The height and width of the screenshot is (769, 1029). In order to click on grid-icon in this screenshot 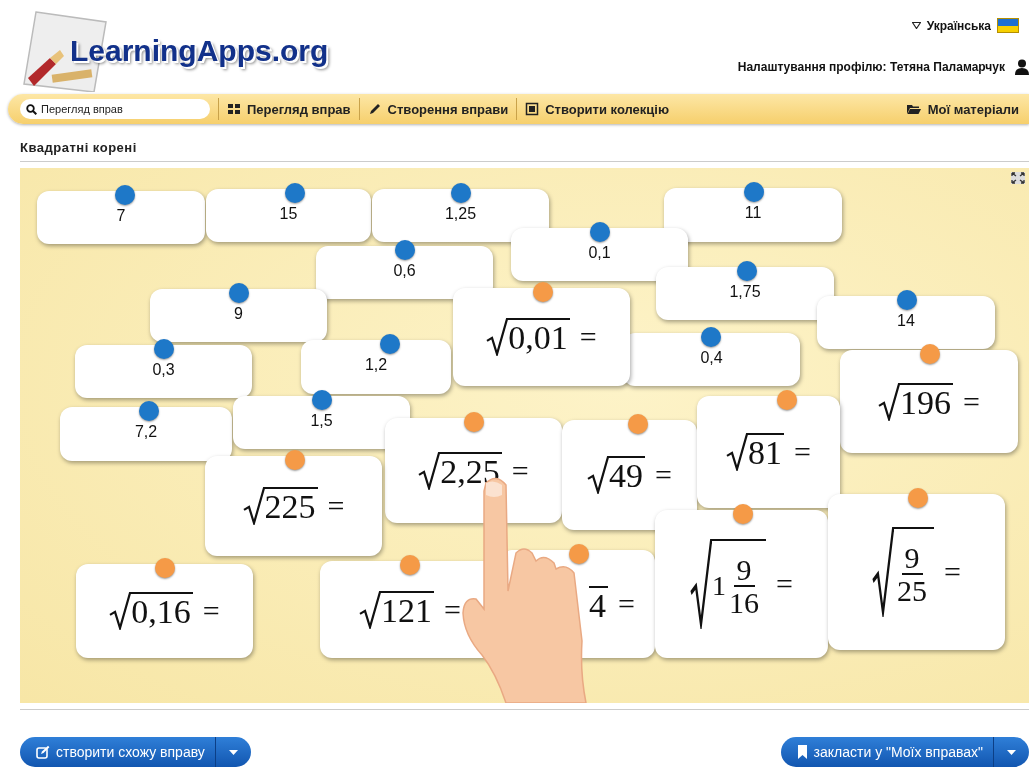, I will do `click(234, 109)`.